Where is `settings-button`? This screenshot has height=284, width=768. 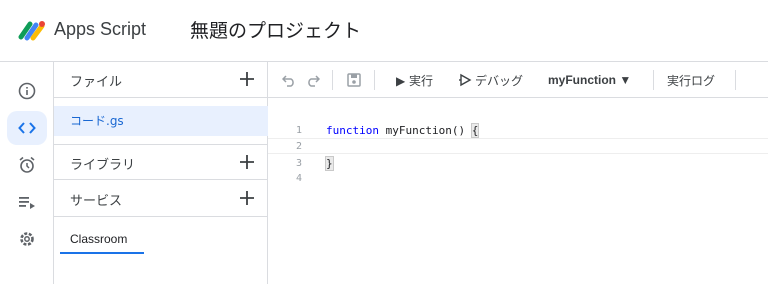 settings-button is located at coordinates (27, 239).